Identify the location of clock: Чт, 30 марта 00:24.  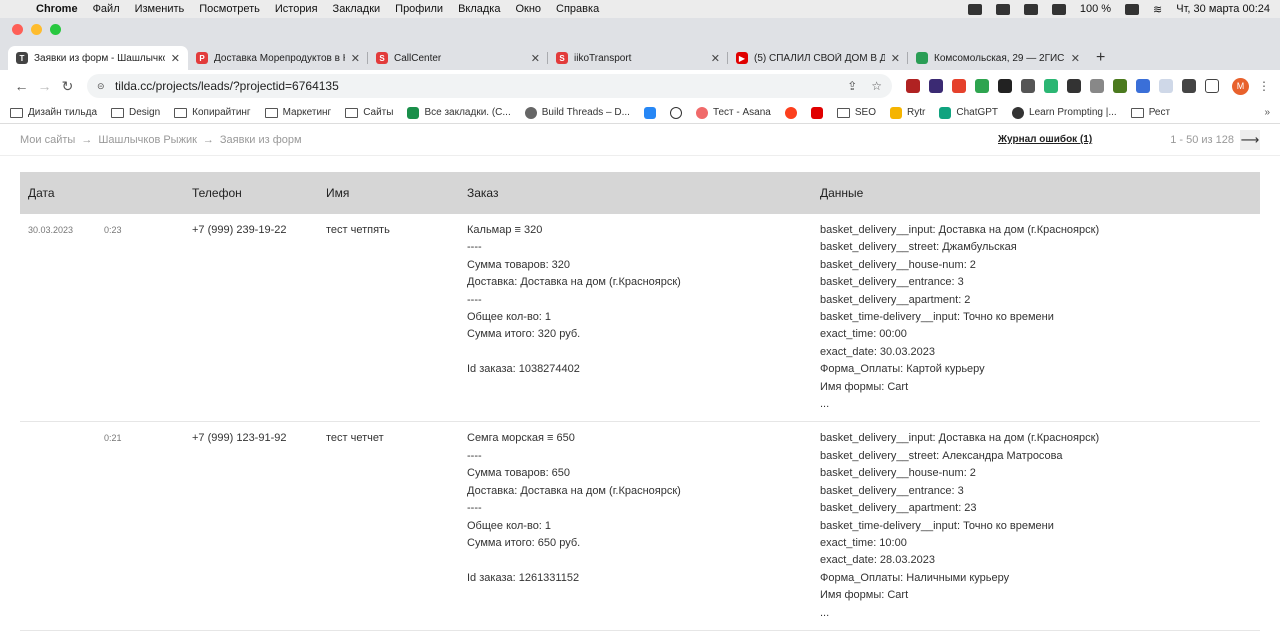
(1223, 9).